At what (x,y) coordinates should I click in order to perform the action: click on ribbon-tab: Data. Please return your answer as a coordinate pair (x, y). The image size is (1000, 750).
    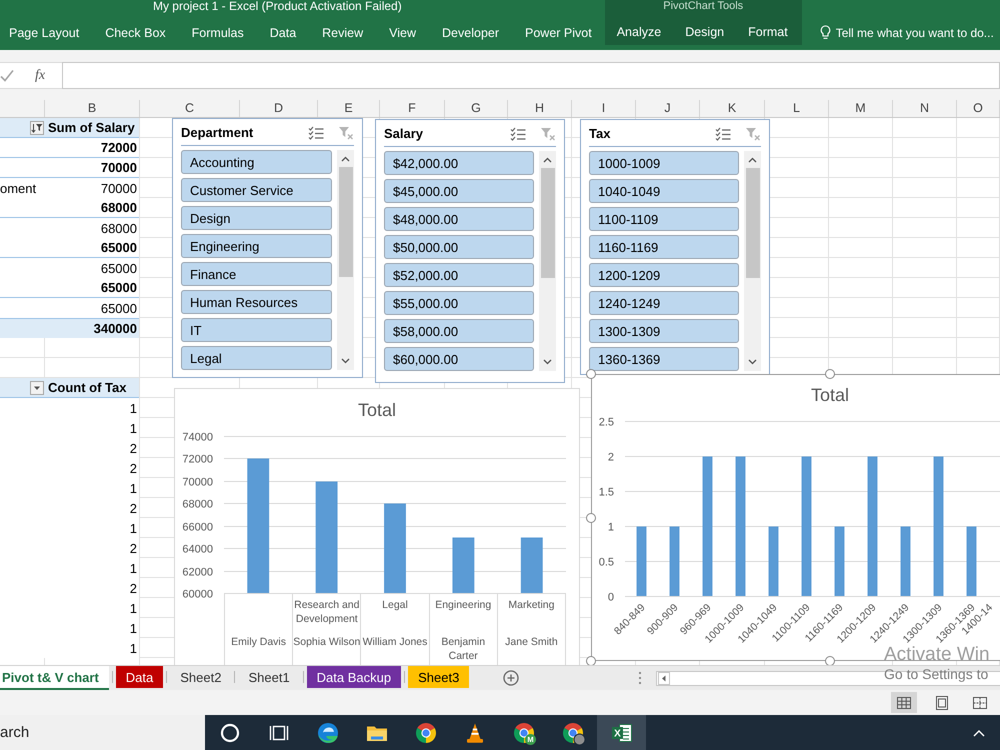
    Looking at the image, I should click on (283, 33).